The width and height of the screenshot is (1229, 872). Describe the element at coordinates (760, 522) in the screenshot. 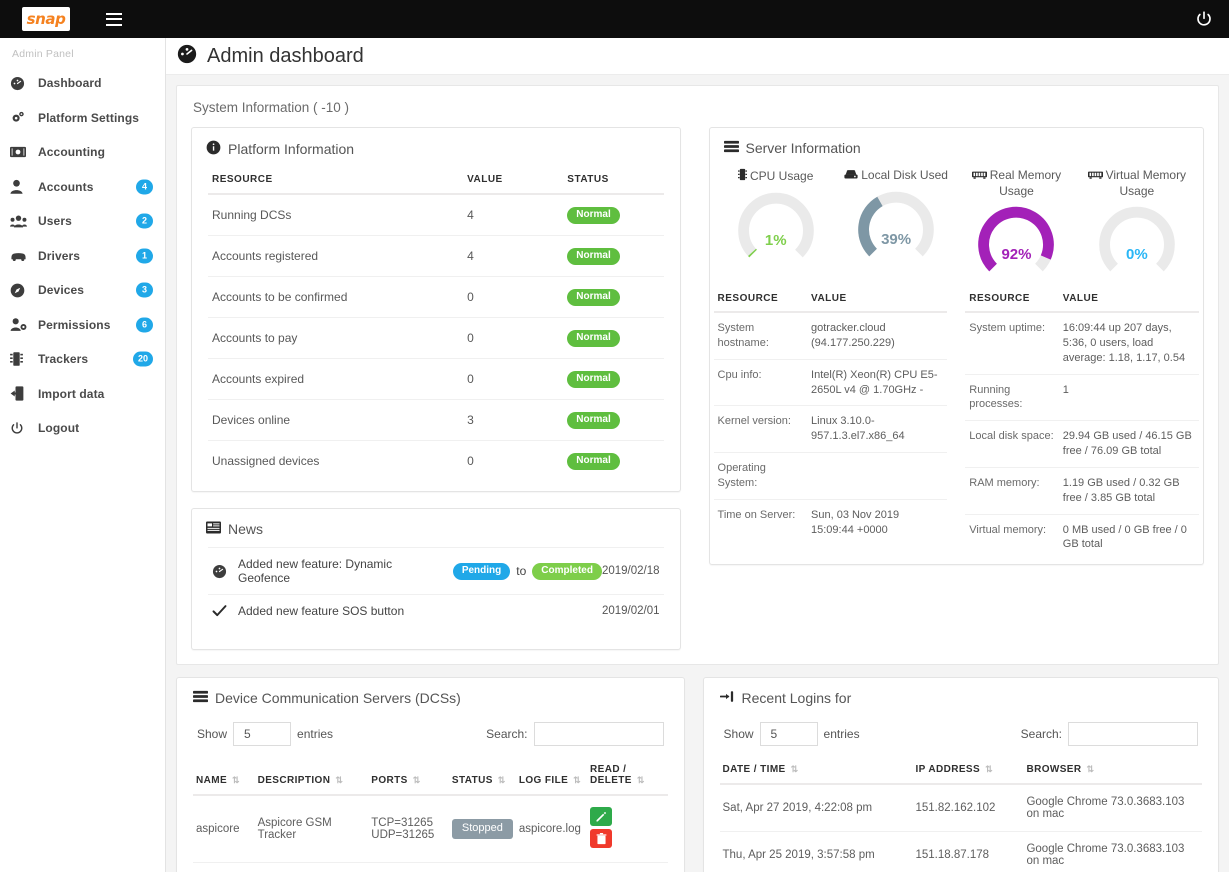

I see `server-left-key: Time on Server:` at that location.